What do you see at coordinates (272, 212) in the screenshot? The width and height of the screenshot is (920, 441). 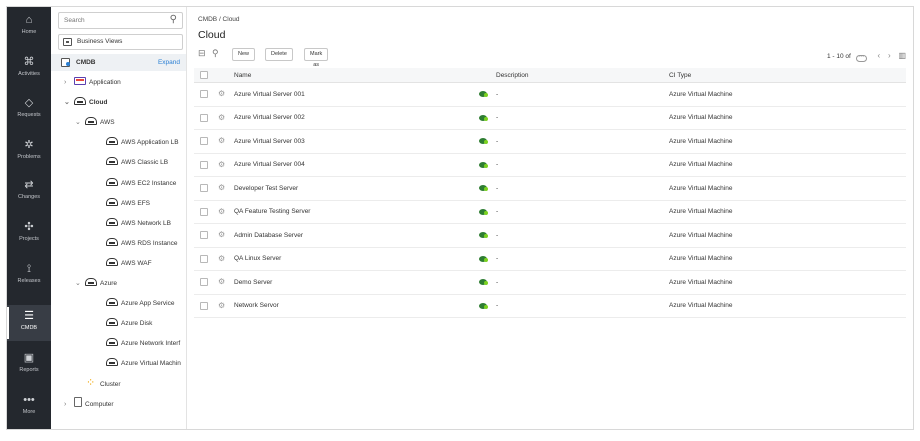 I see `ci-name: QA Feature Testing Server` at bounding box center [272, 212].